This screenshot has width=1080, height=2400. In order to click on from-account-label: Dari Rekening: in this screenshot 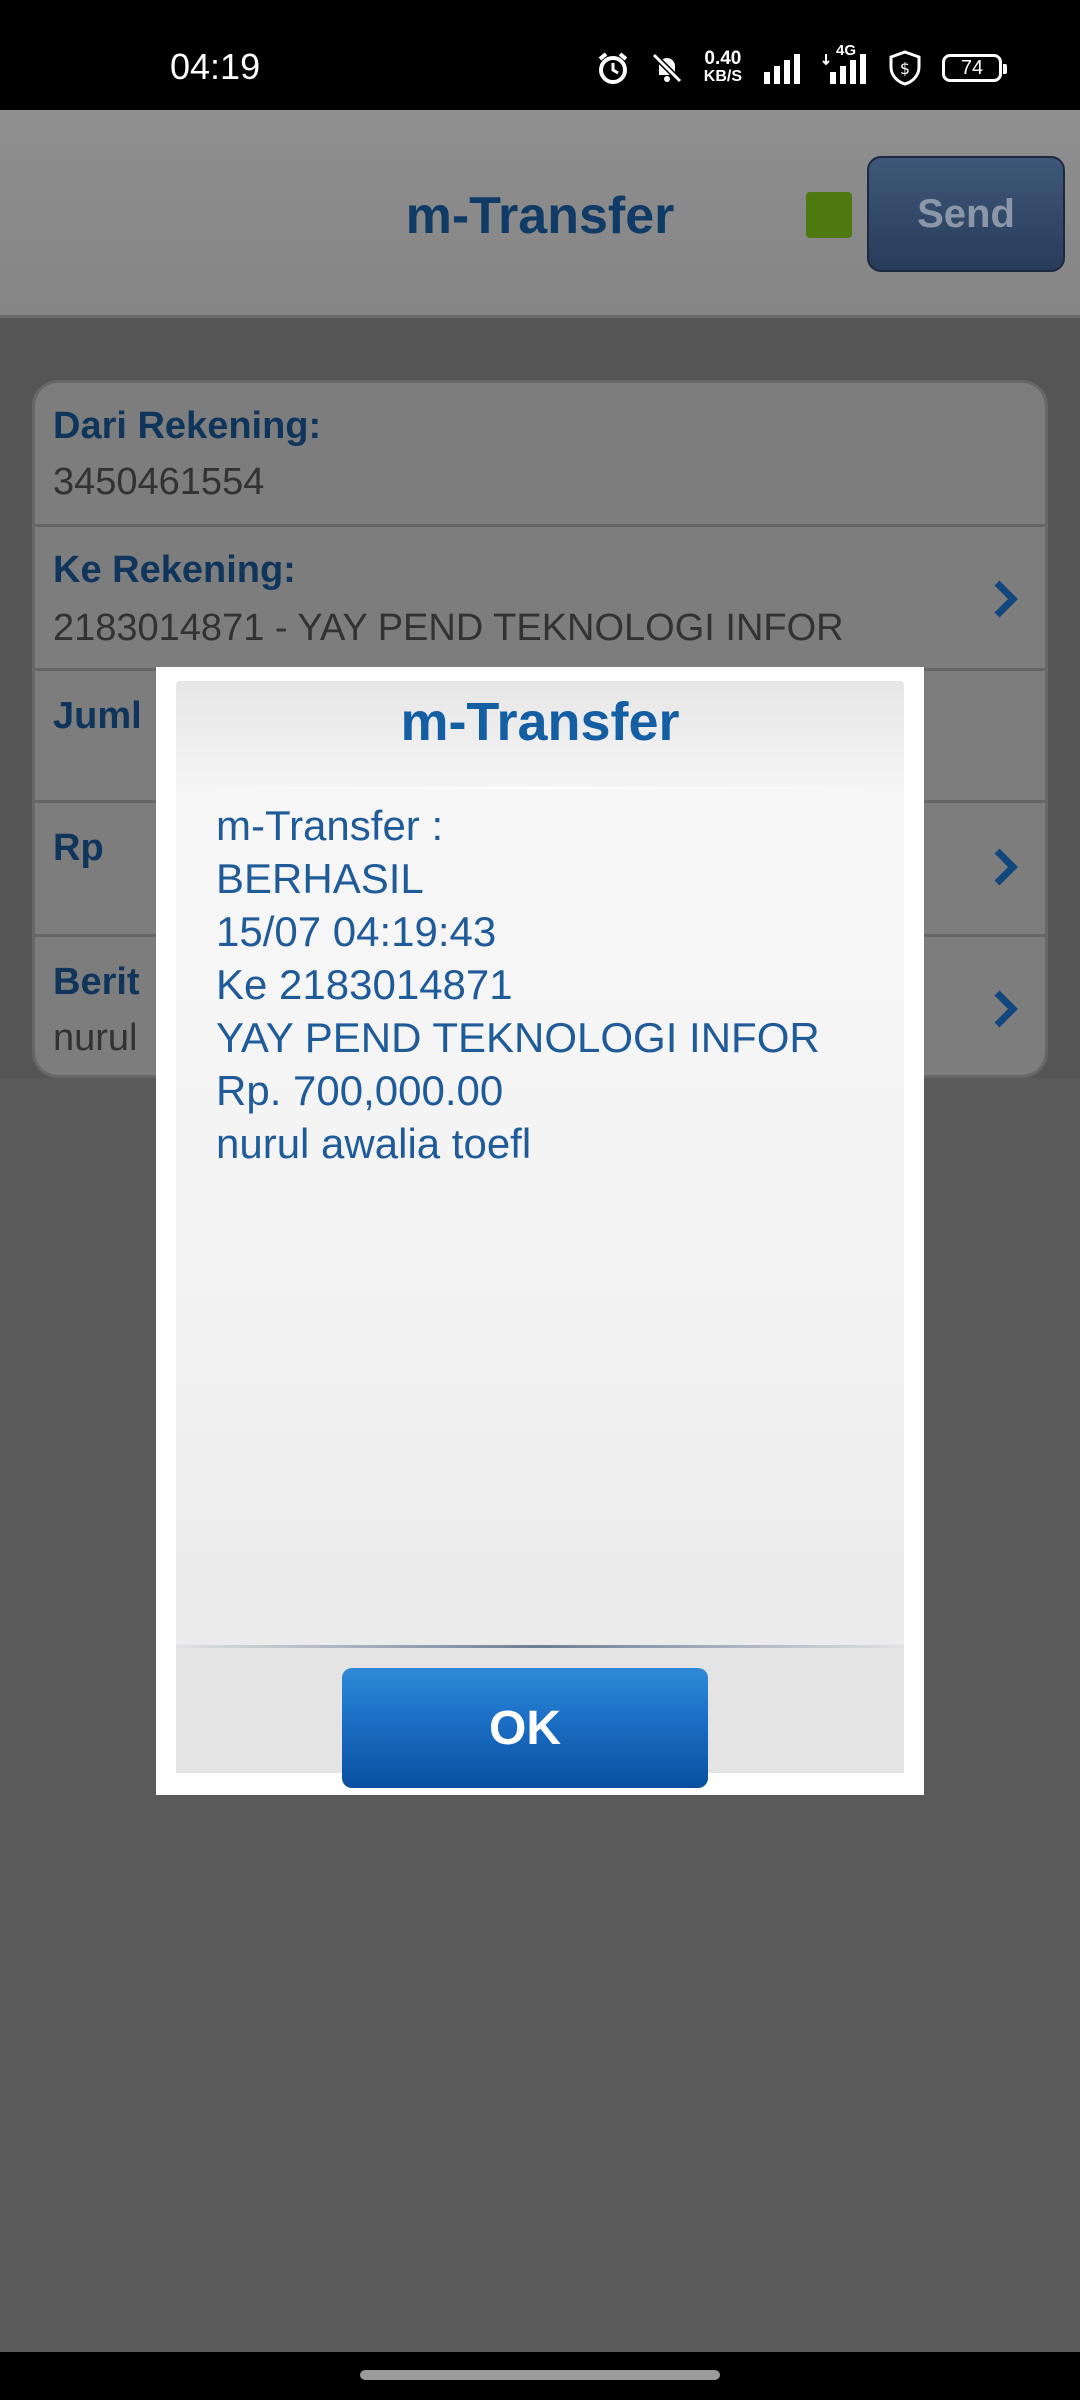, I will do `click(187, 426)`.